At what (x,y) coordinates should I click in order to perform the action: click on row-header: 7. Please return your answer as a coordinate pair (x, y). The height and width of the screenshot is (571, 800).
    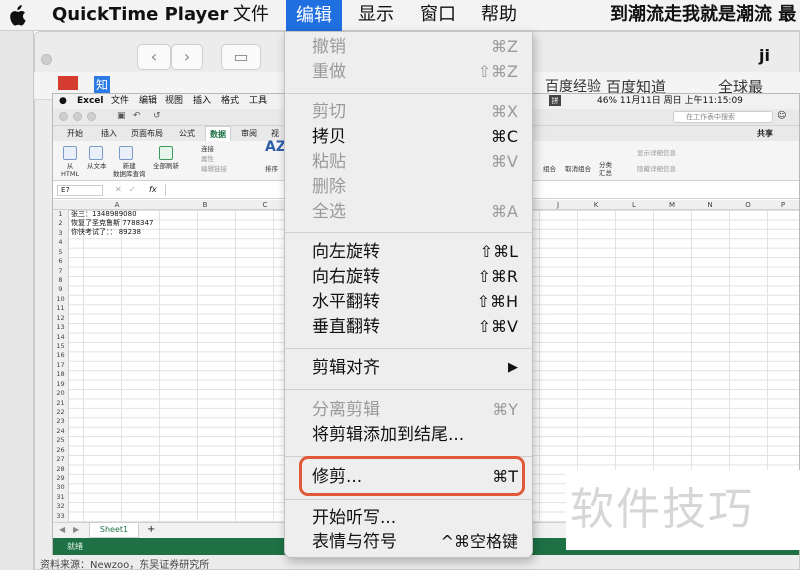
    Looking at the image, I should click on (60, 271).